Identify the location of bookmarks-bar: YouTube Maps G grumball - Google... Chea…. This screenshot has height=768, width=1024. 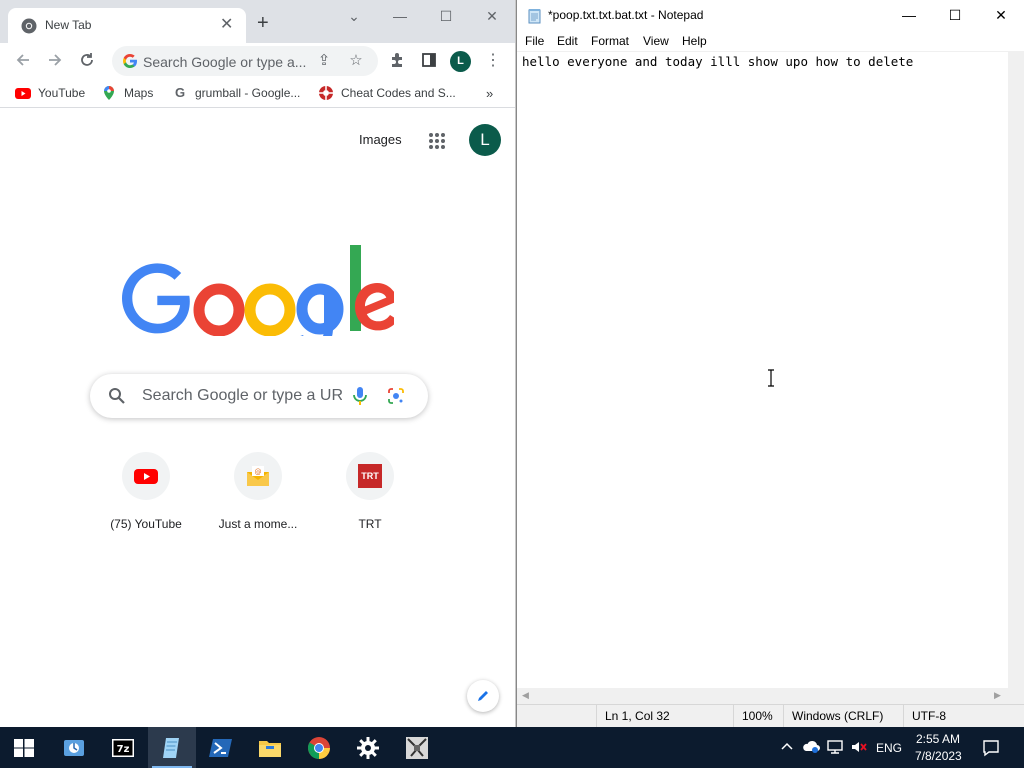
(257, 93).